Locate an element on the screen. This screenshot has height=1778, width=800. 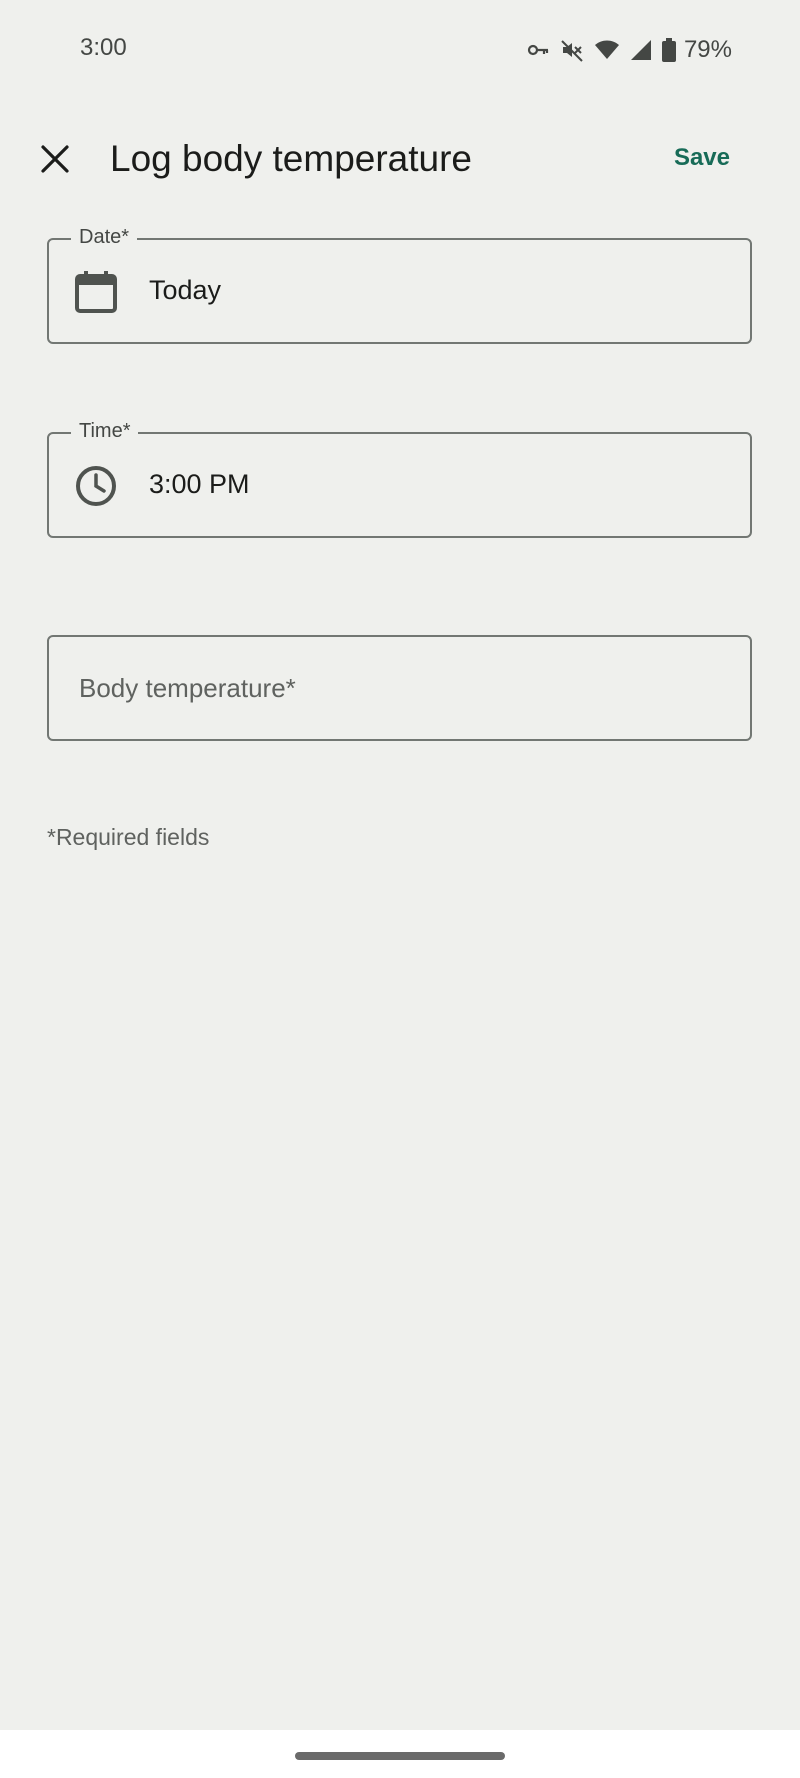
status-time: 3:00 is located at coordinates (103, 47).